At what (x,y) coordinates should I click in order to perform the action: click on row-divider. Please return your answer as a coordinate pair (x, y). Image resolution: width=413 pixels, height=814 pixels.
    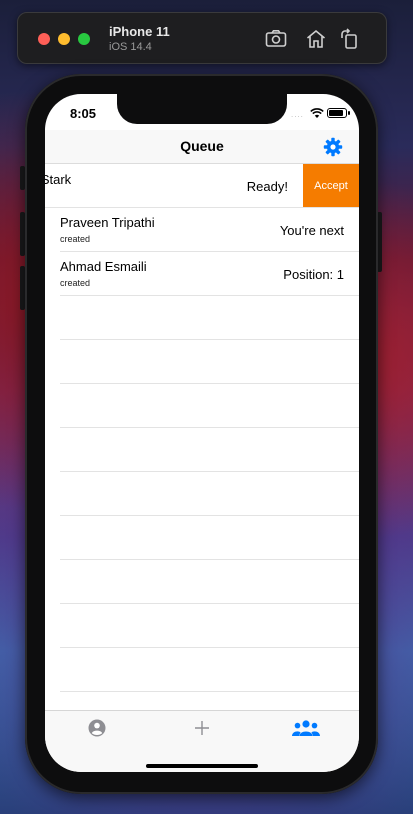
    Looking at the image, I should click on (209, 295).